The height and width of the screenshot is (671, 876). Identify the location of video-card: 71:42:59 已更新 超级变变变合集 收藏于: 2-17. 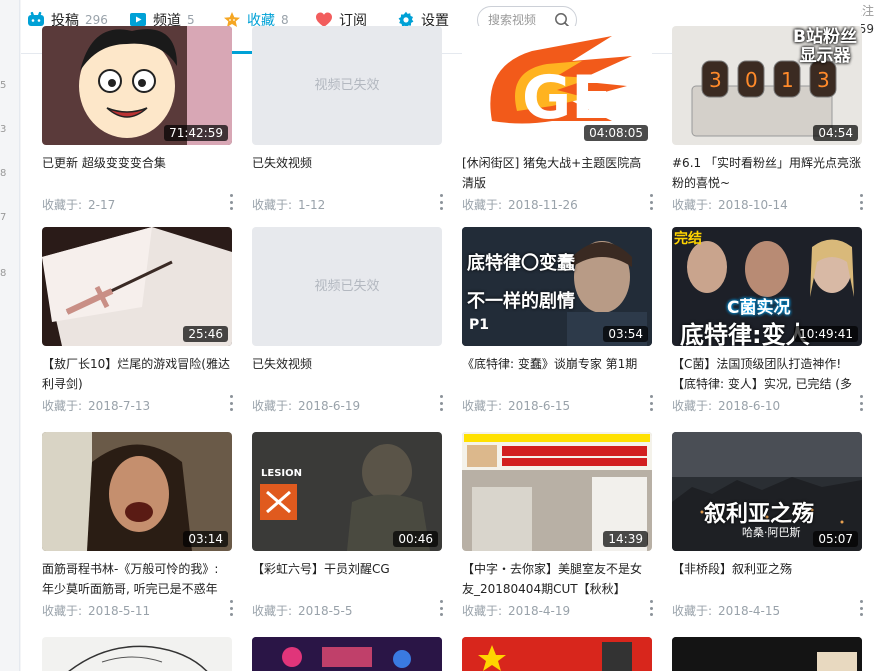
(138, 126).